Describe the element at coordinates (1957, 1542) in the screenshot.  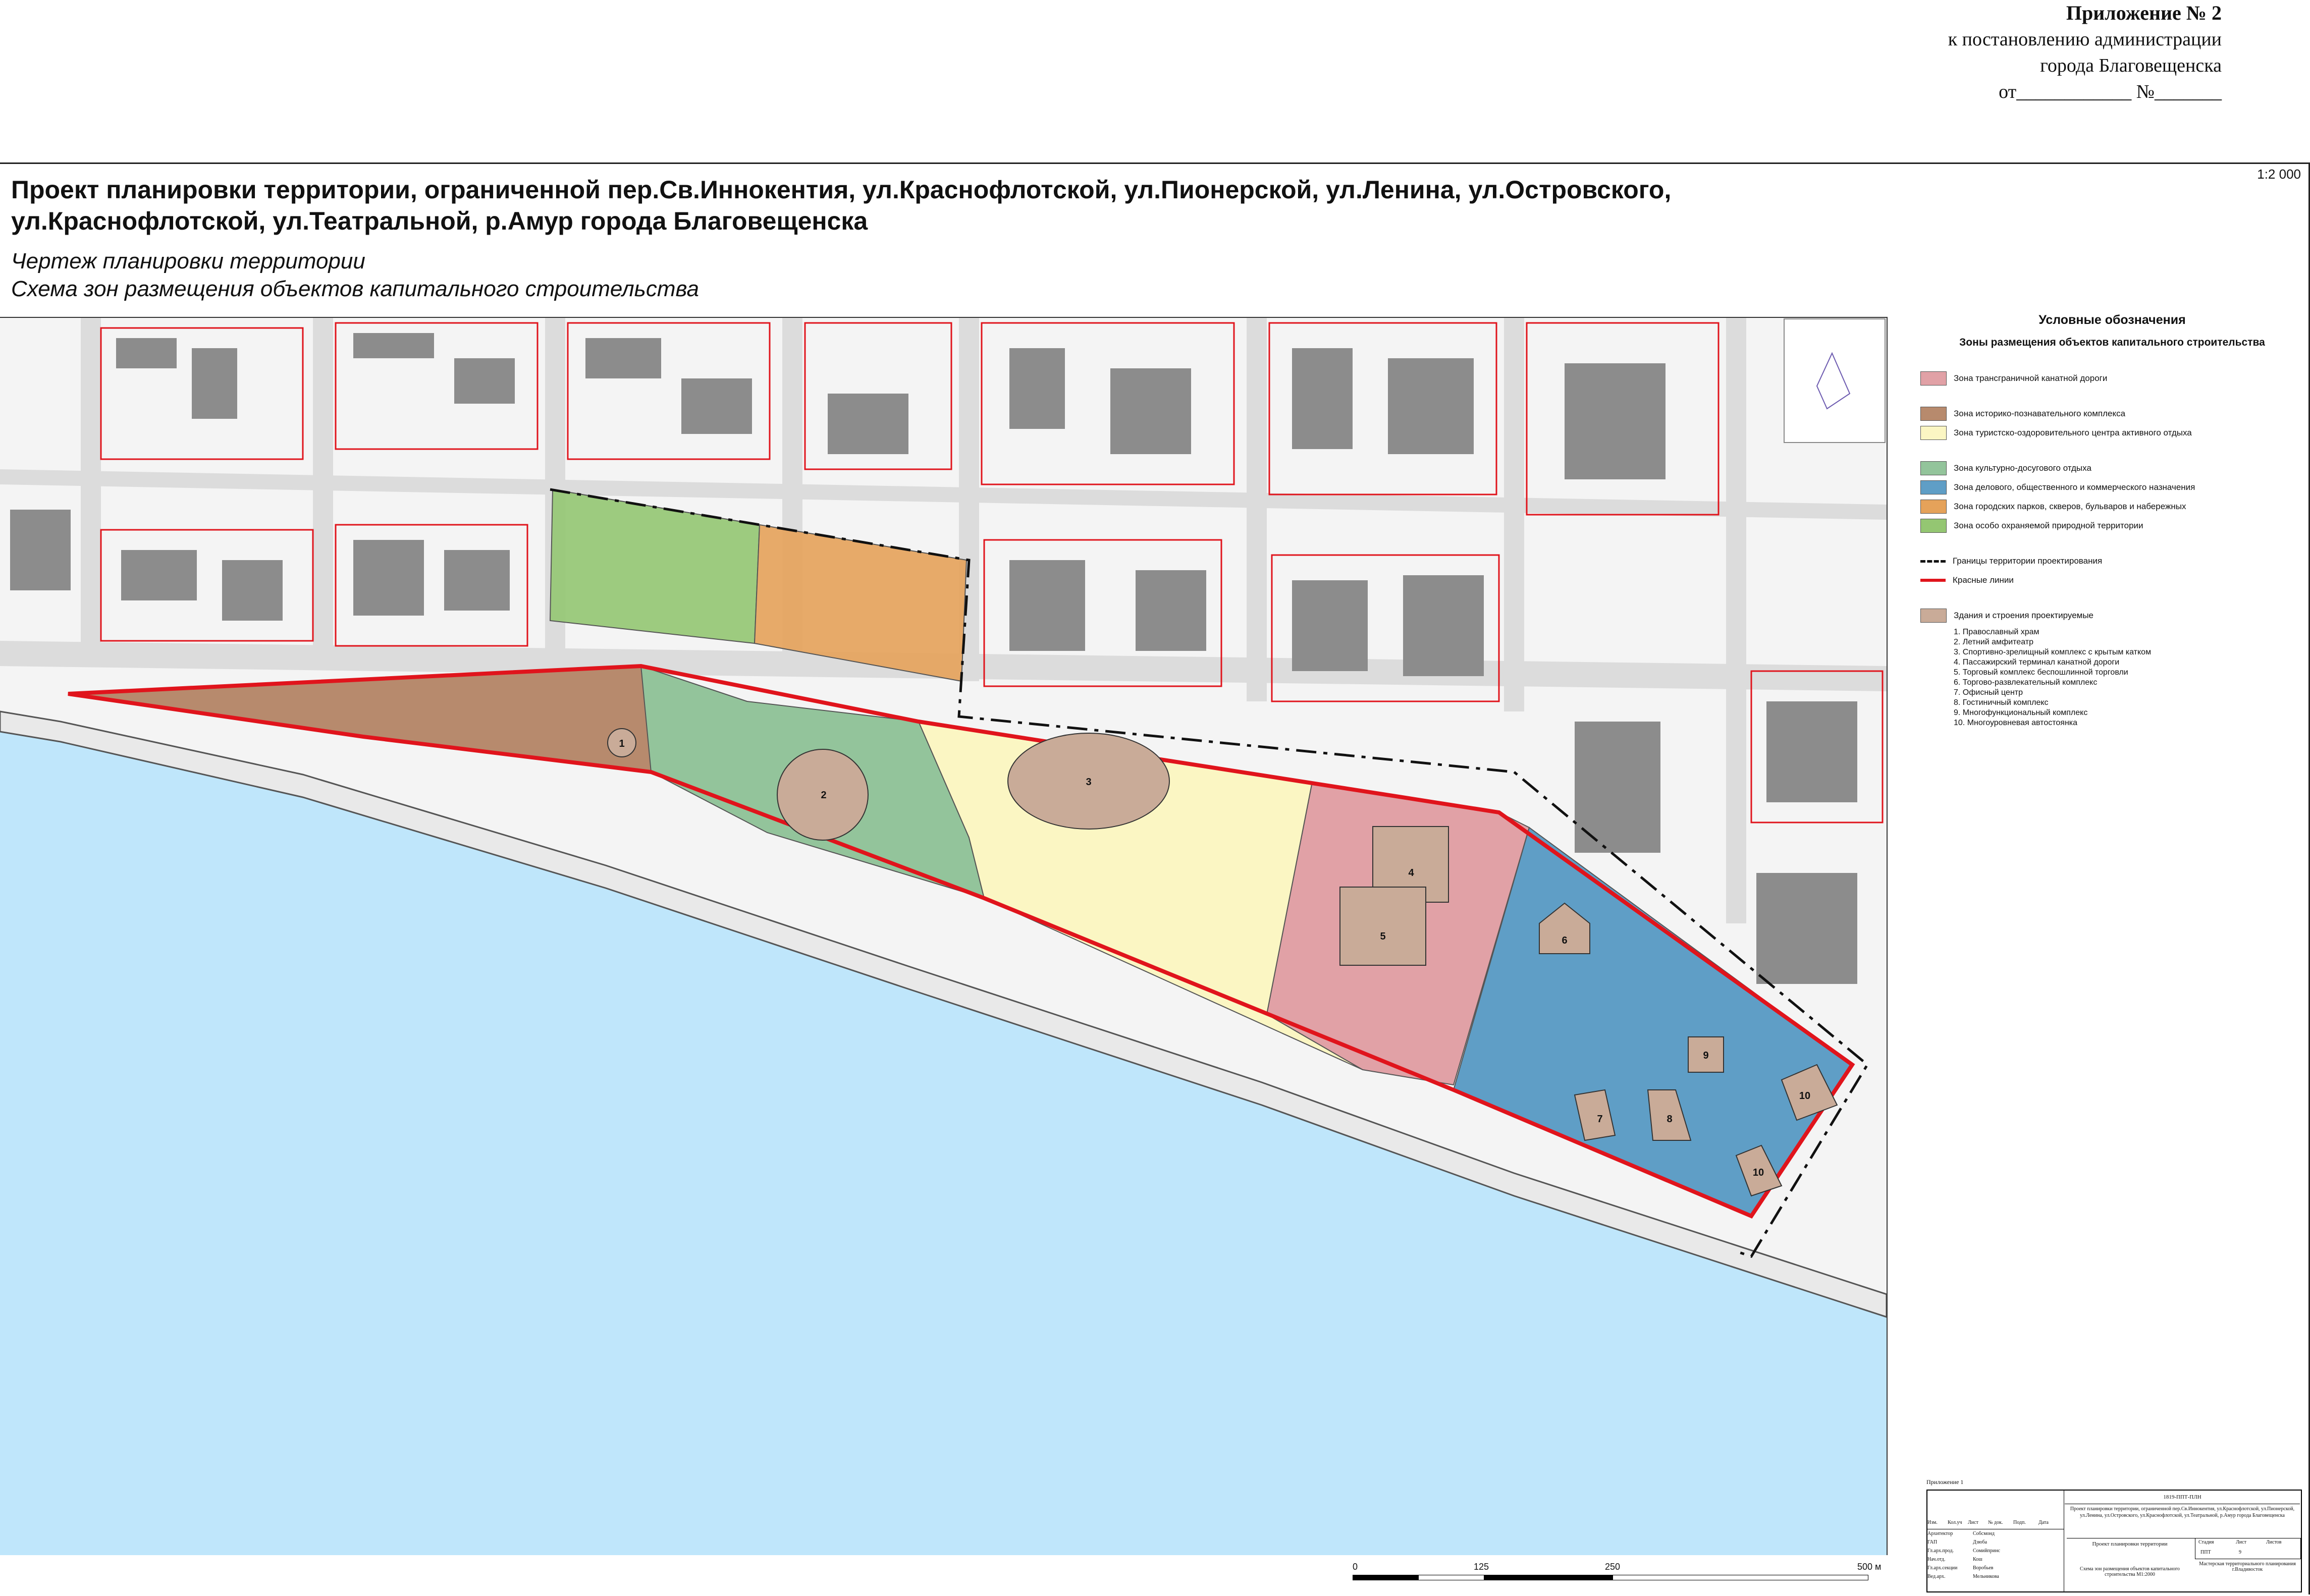
I see `stamp-staff-row: ГАП Дзюба` at that location.